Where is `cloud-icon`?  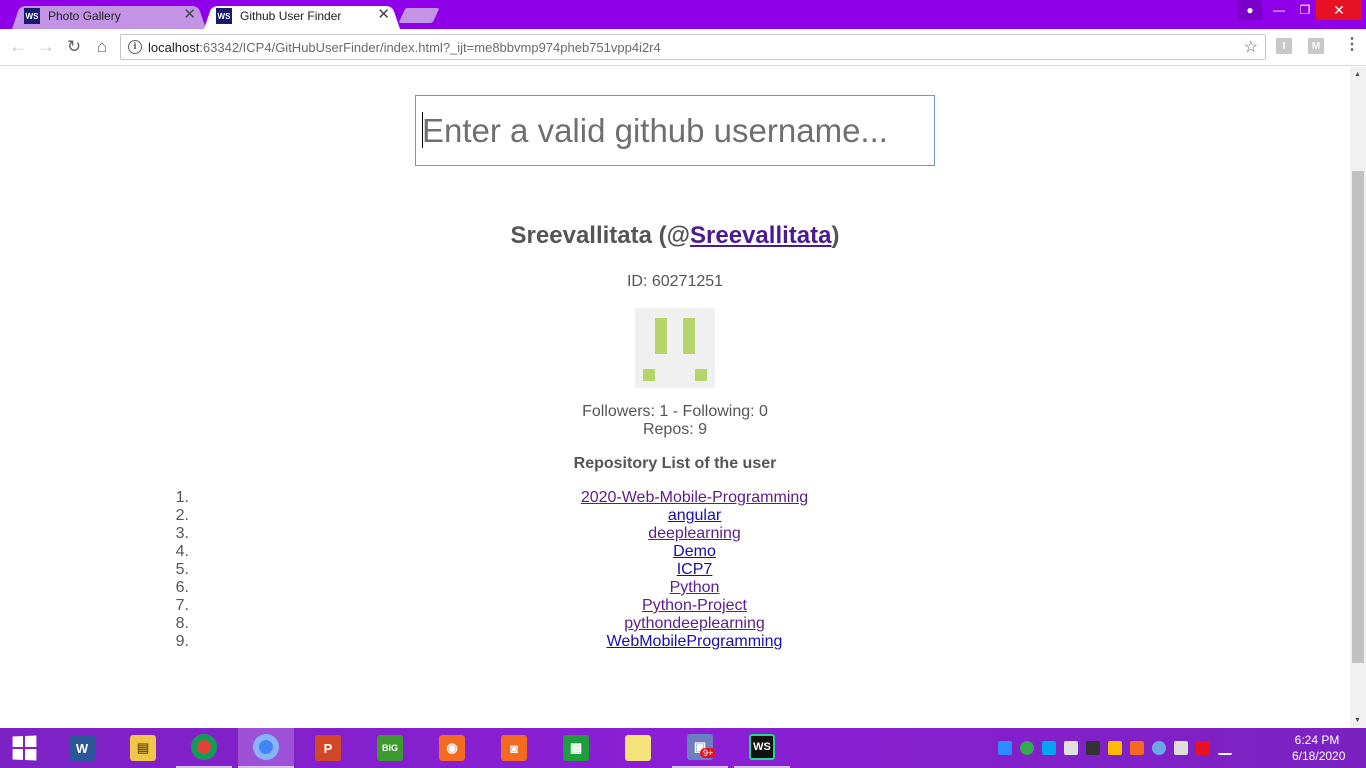 cloud-icon is located at coordinates (1159, 748).